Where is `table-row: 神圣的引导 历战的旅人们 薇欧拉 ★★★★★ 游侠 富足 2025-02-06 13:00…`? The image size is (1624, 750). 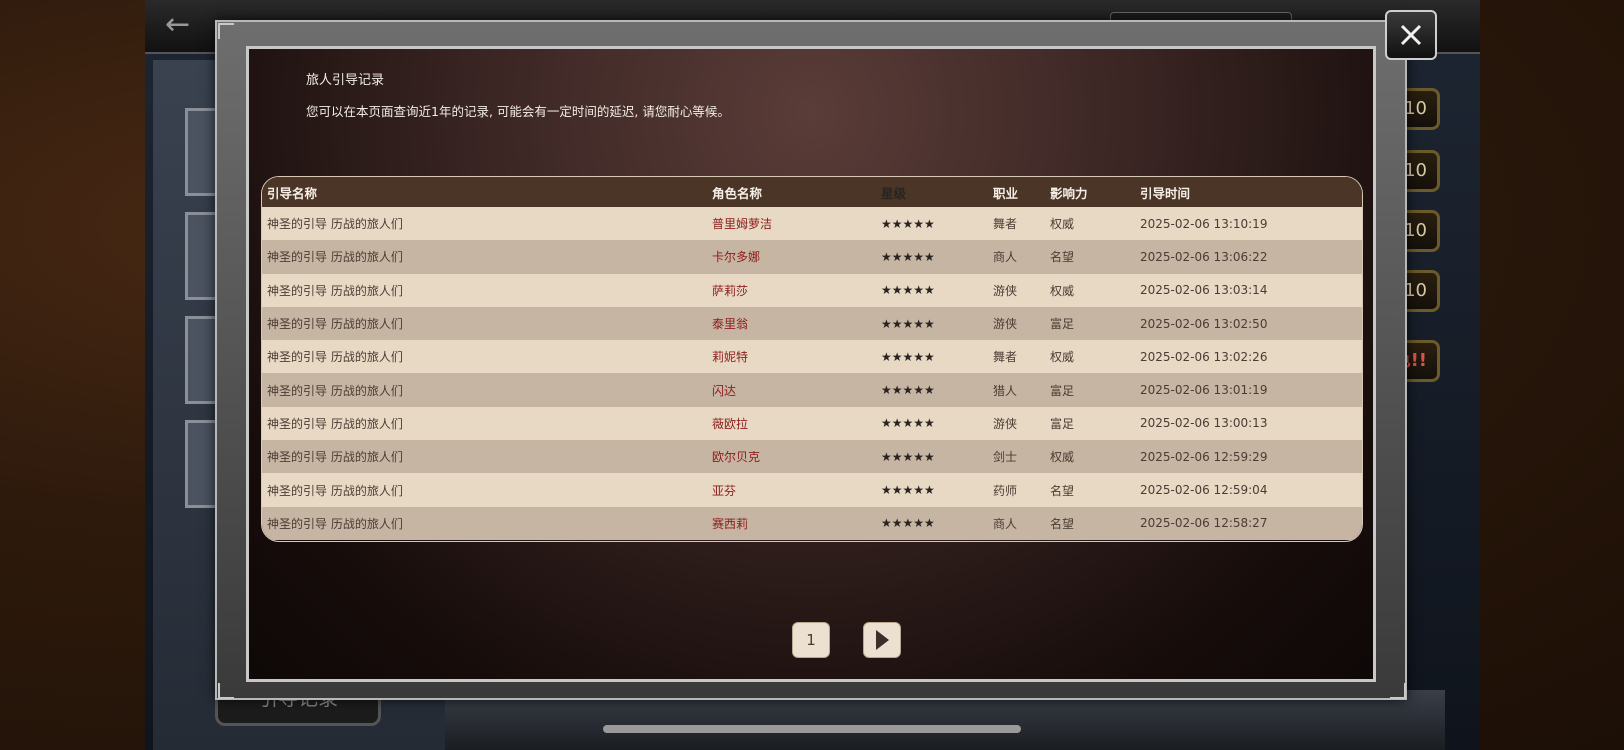 table-row: 神圣的引导 历战的旅人们 薇欧拉 ★★★★★ 游侠 富足 2025-02-06 13:00… is located at coordinates (812, 423).